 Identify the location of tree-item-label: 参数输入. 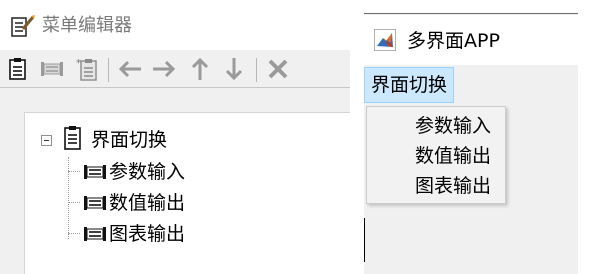
(147, 172).